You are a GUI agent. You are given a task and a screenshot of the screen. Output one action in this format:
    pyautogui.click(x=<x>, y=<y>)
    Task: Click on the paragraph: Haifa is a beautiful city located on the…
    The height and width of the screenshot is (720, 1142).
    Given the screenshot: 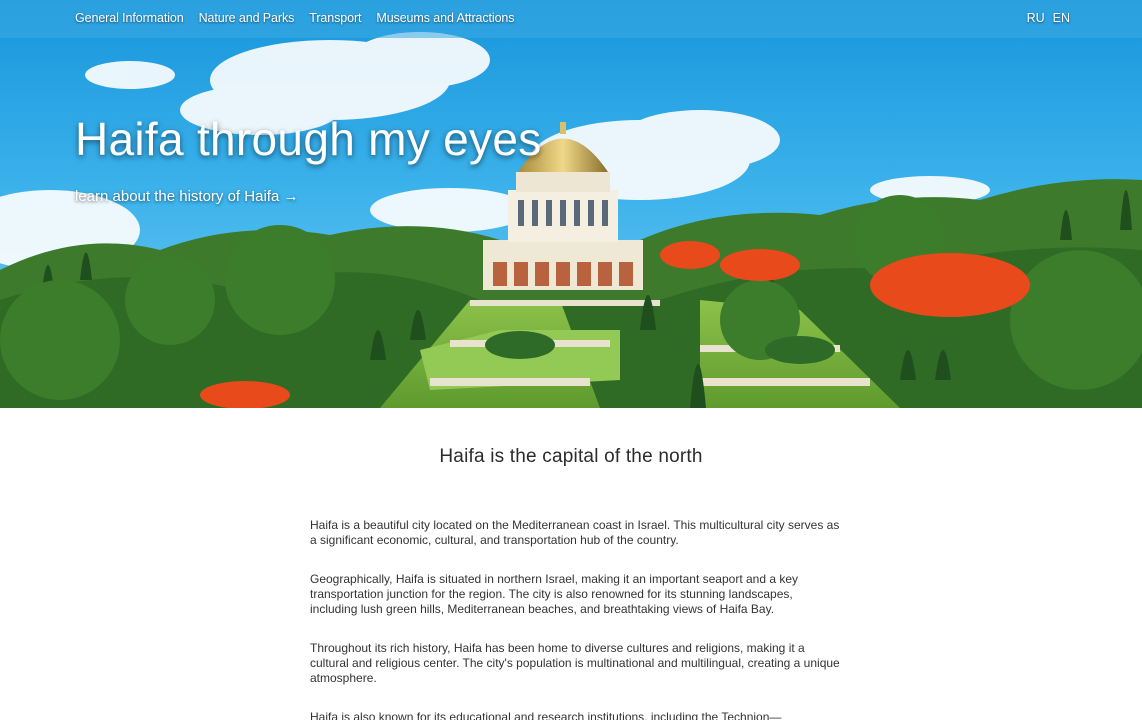 What is the action you would take?
    pyautogui.click(x=575, y=532)
    